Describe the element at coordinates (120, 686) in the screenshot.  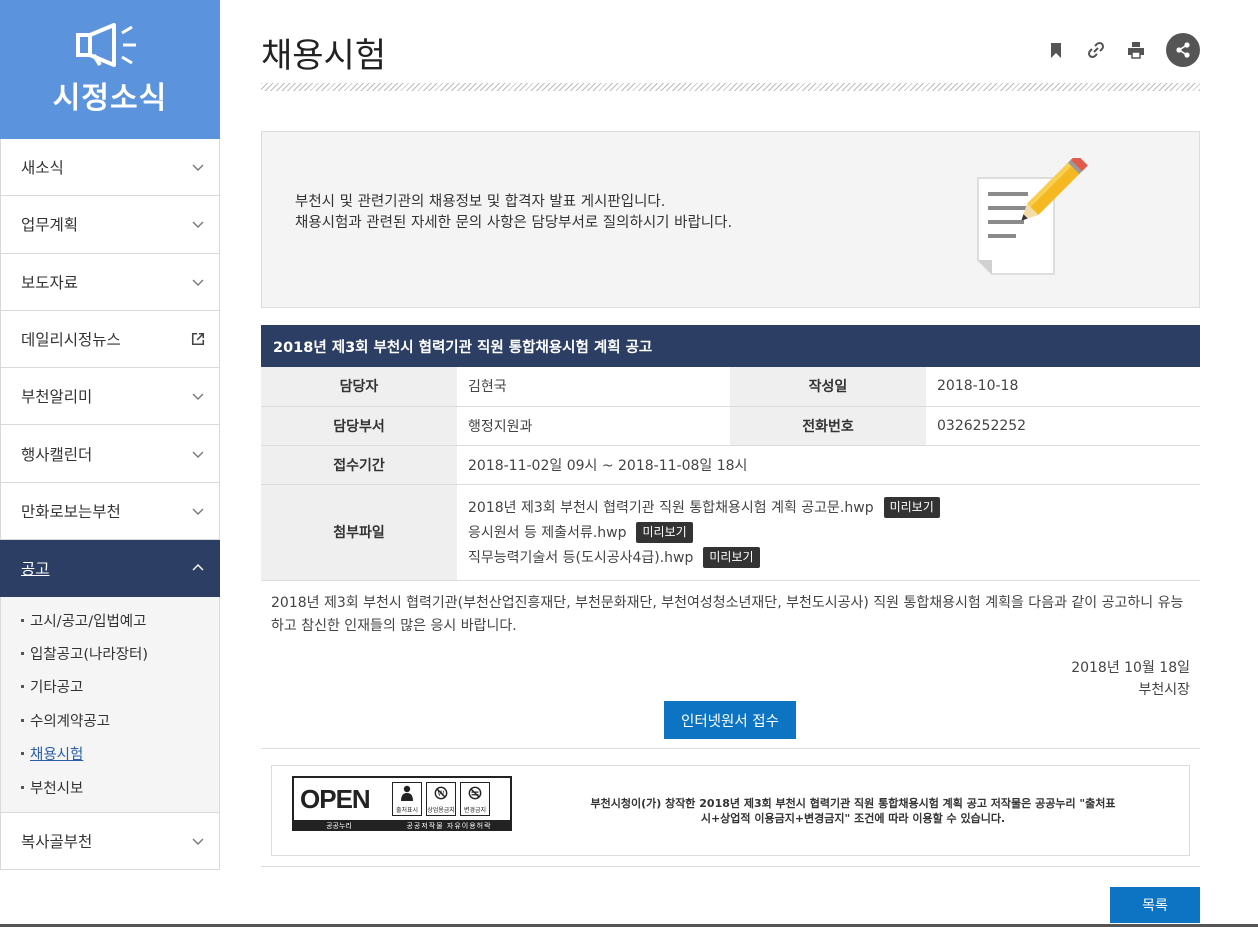
I see `submenu-item-other: 기타공고` at that location.